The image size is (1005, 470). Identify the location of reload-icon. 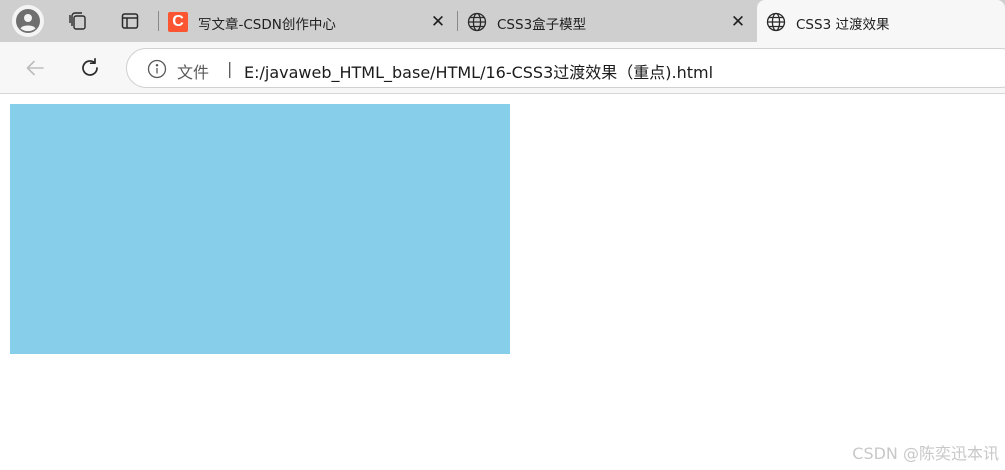
(90, 68).